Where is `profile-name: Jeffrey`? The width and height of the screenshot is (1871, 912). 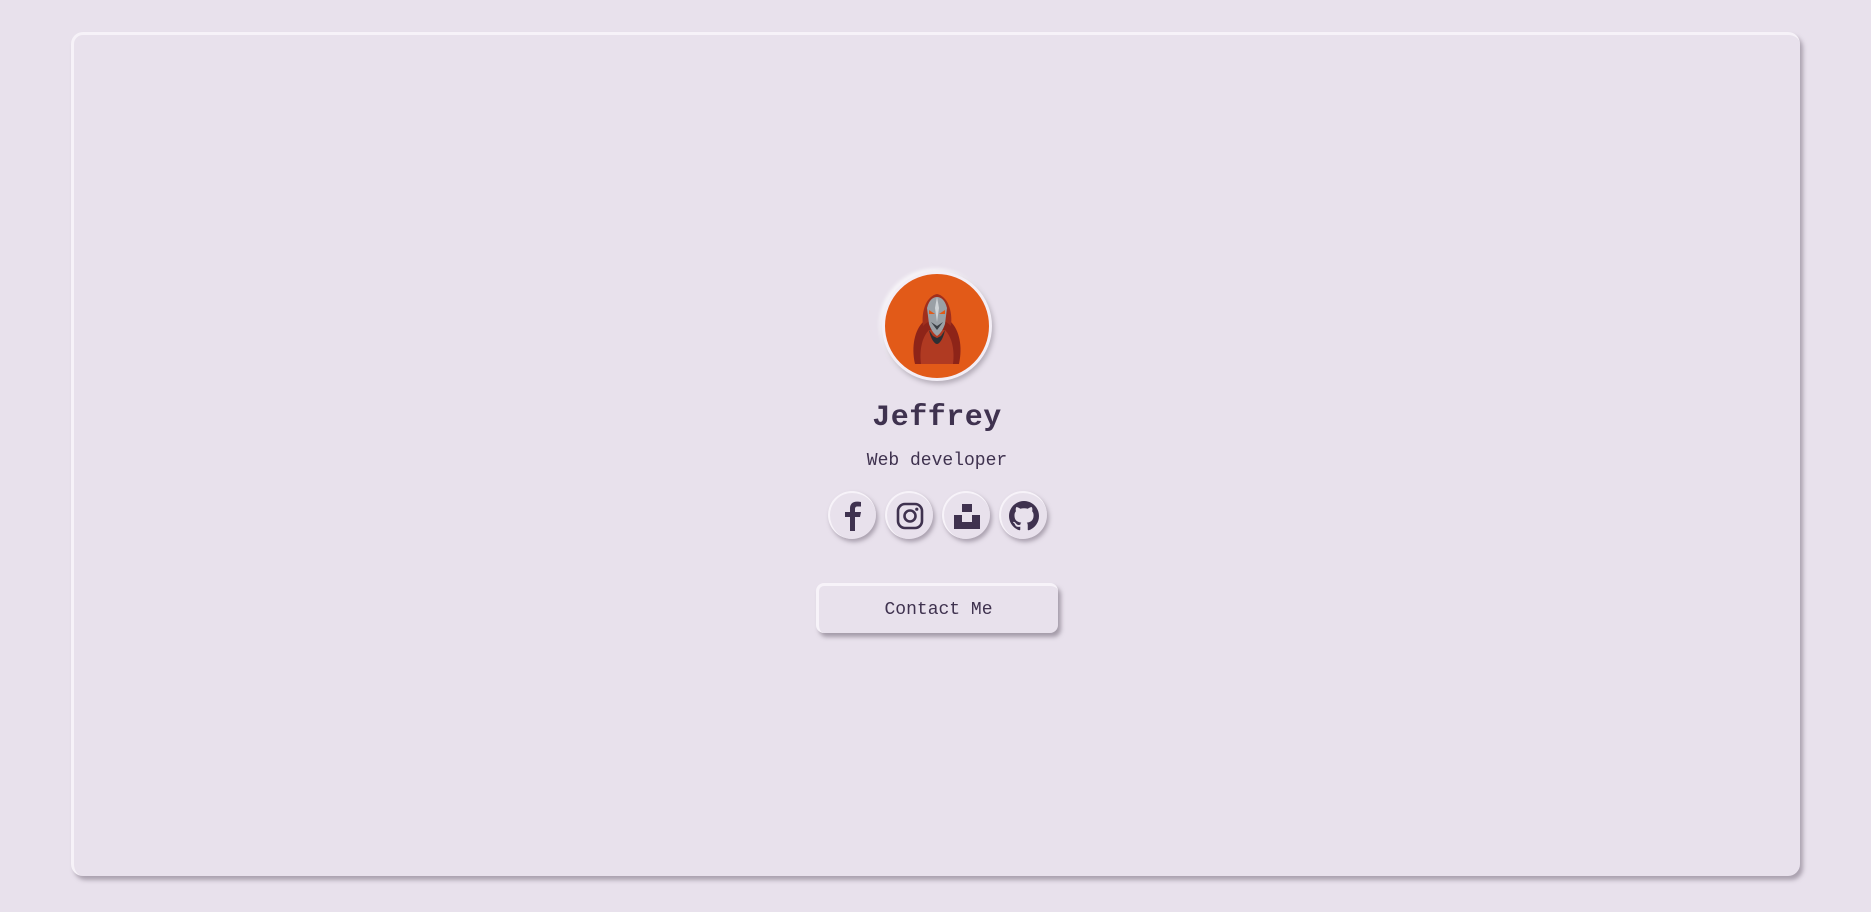 profile-name: Jeffrey is located at coordinates (937, 418).